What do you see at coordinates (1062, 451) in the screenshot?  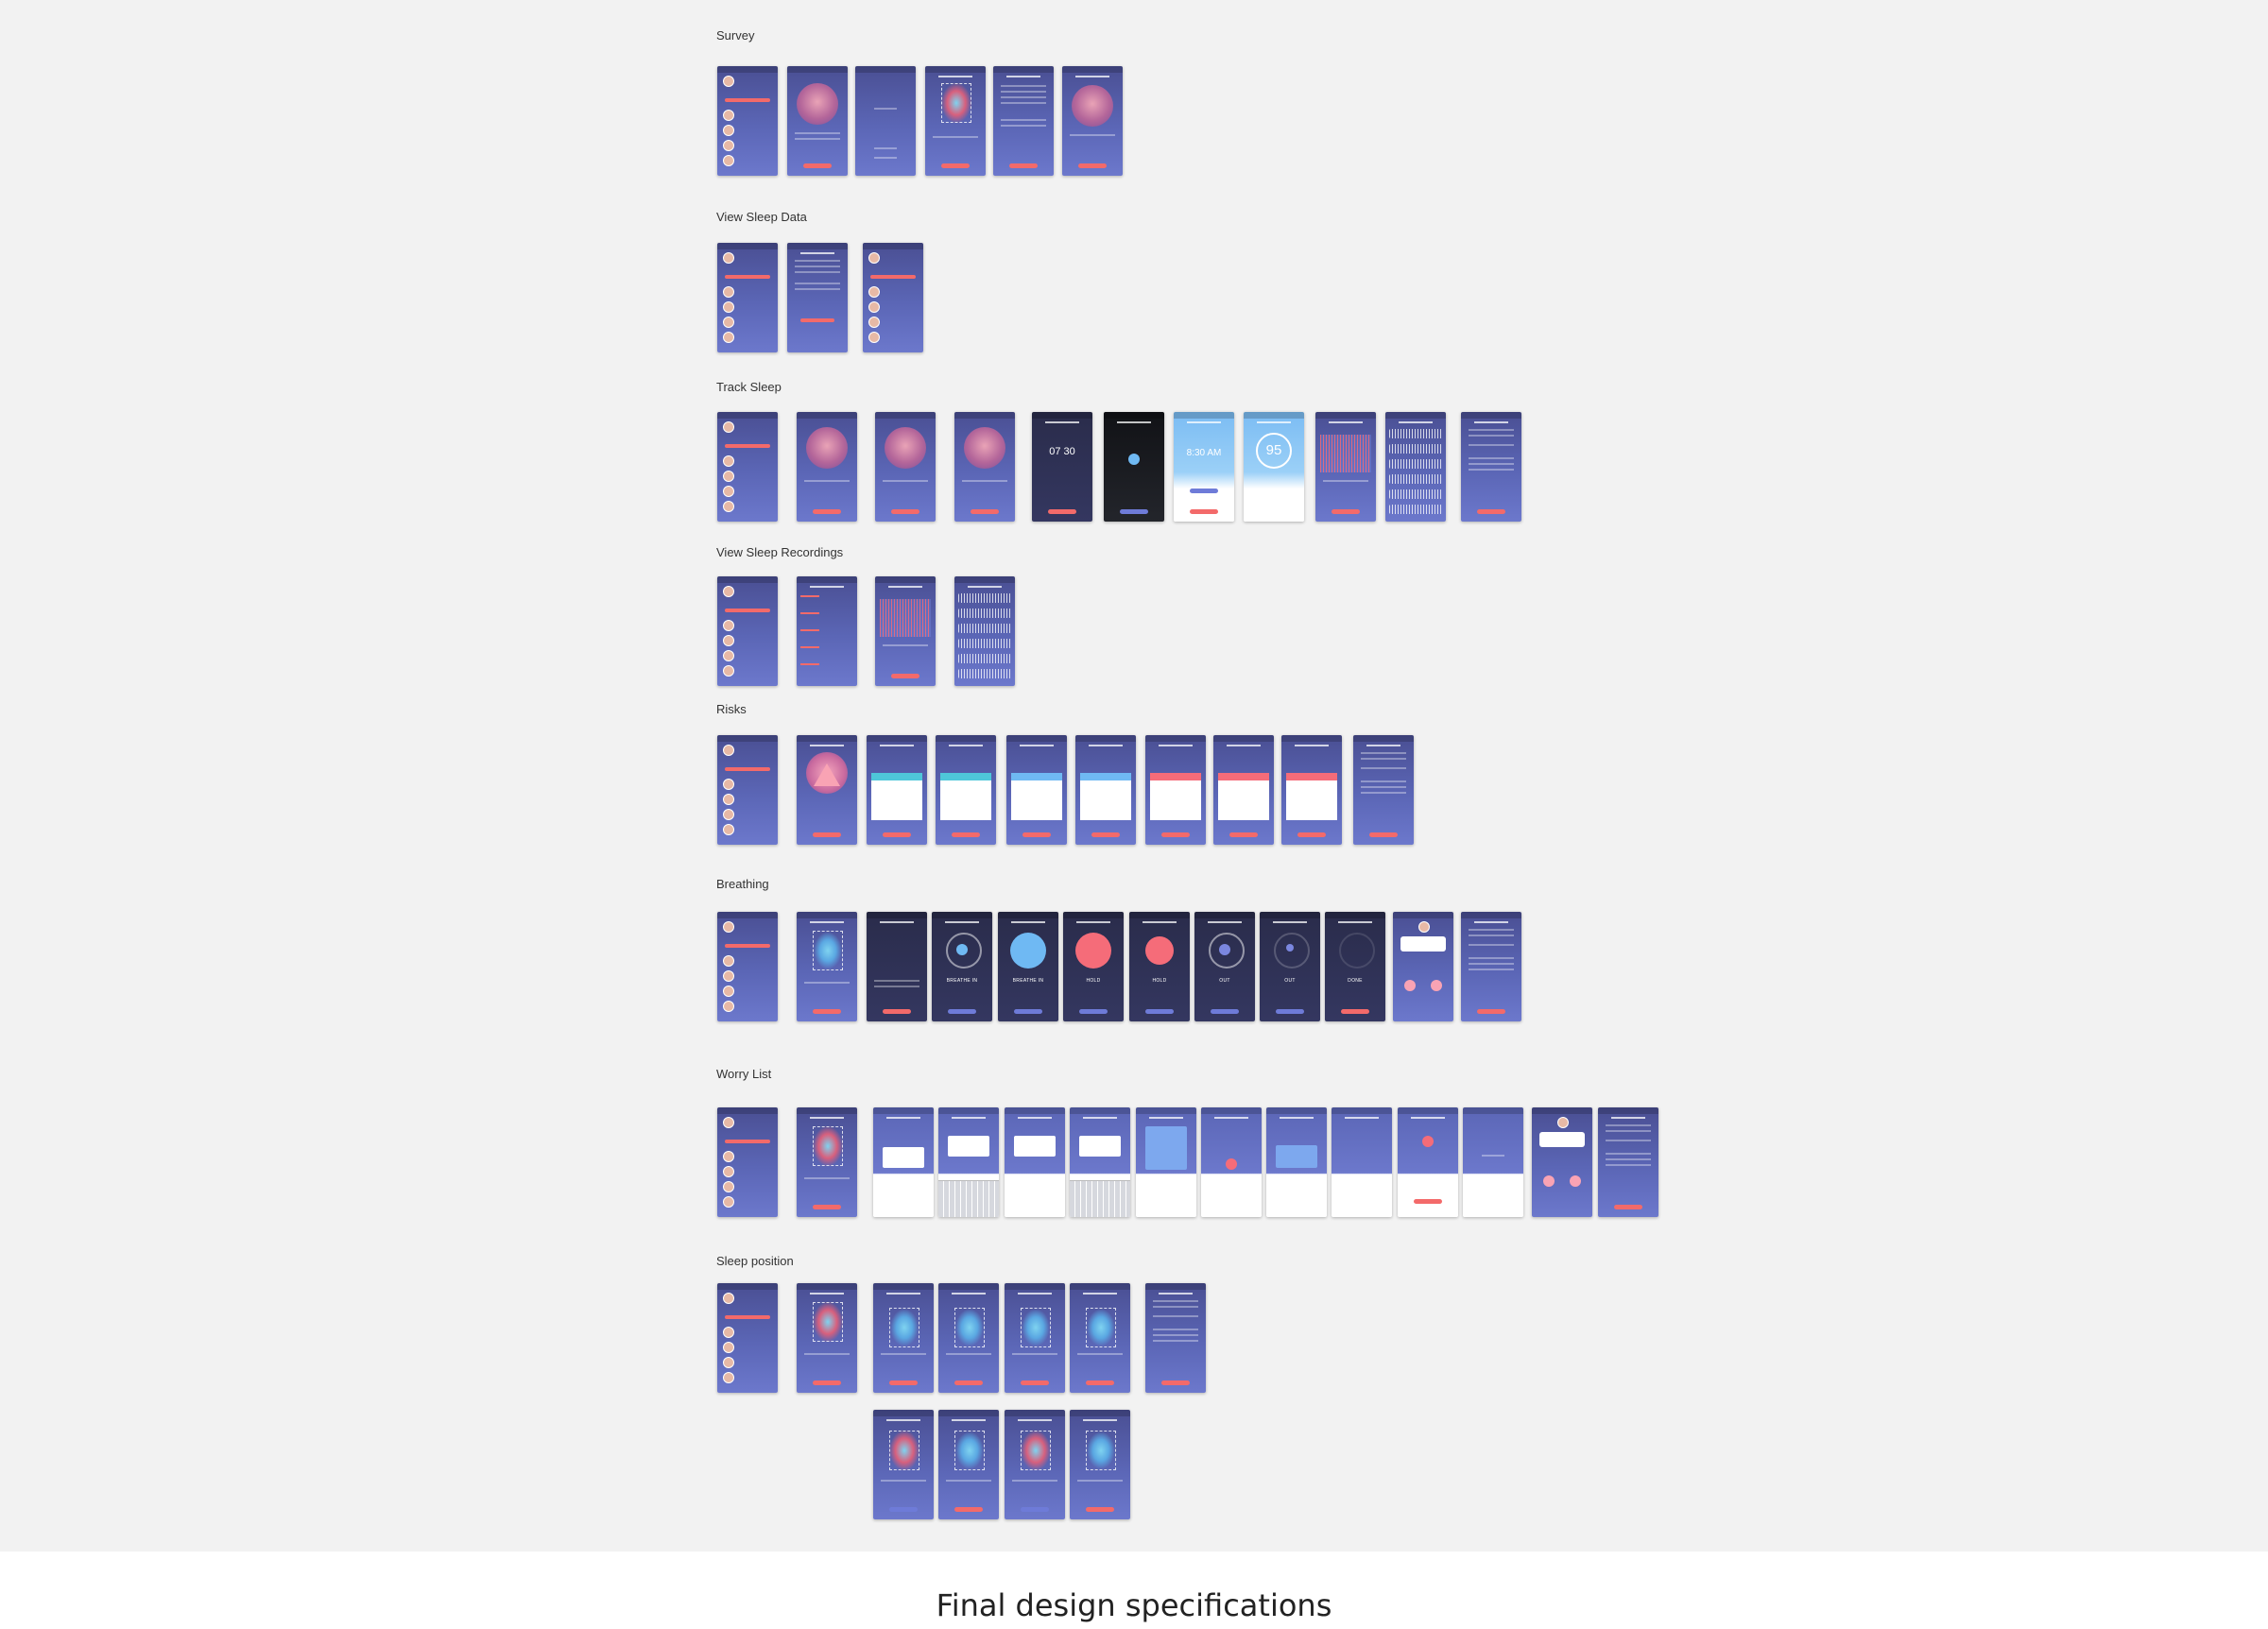 I see `alarm-time: 07 30` at bounding box center [1062, 451].